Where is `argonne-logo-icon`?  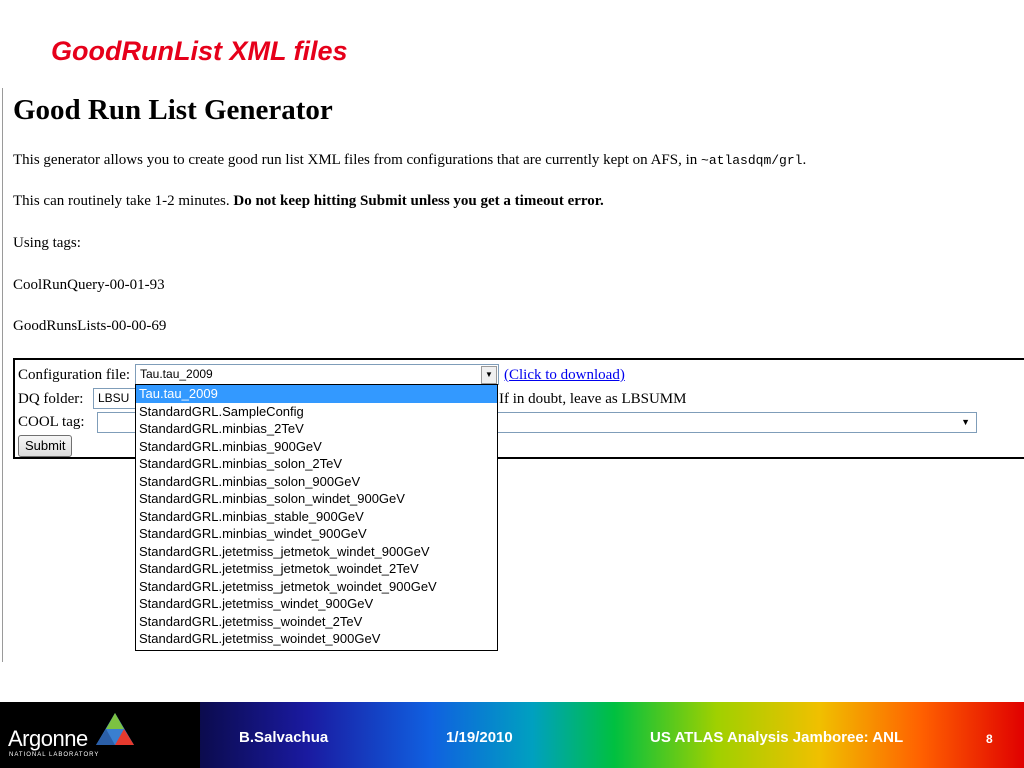 argonne-logo-icon is located at coordinates (115, 729).